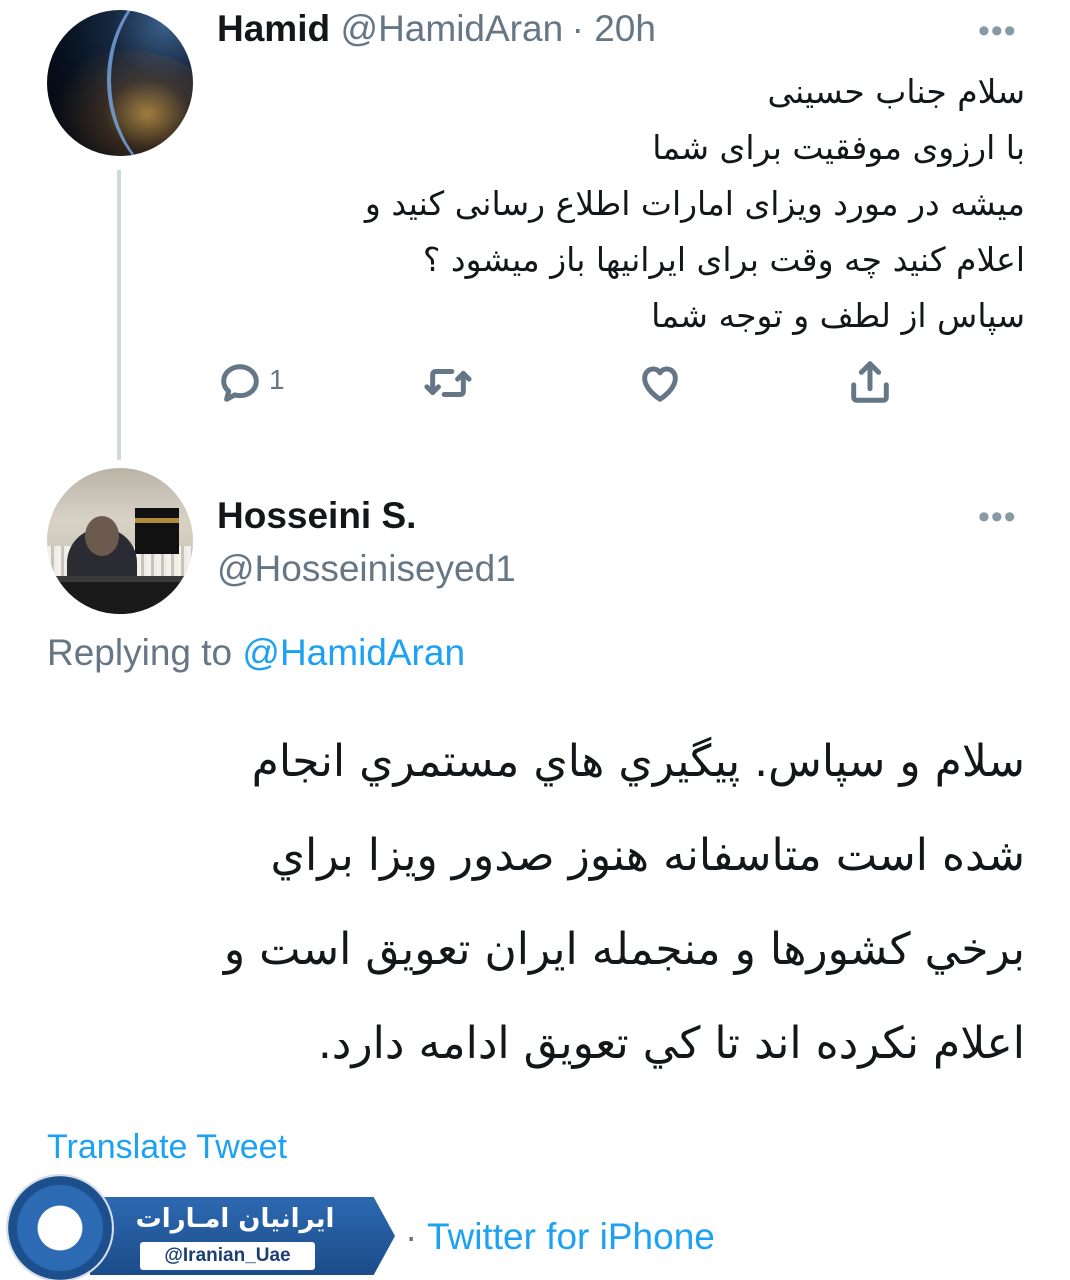  What do you see at coordinates (316, 516) in the screenshot?
I see `tweet2-author-name: Hosseini S.` at bounding box center [316, 516].